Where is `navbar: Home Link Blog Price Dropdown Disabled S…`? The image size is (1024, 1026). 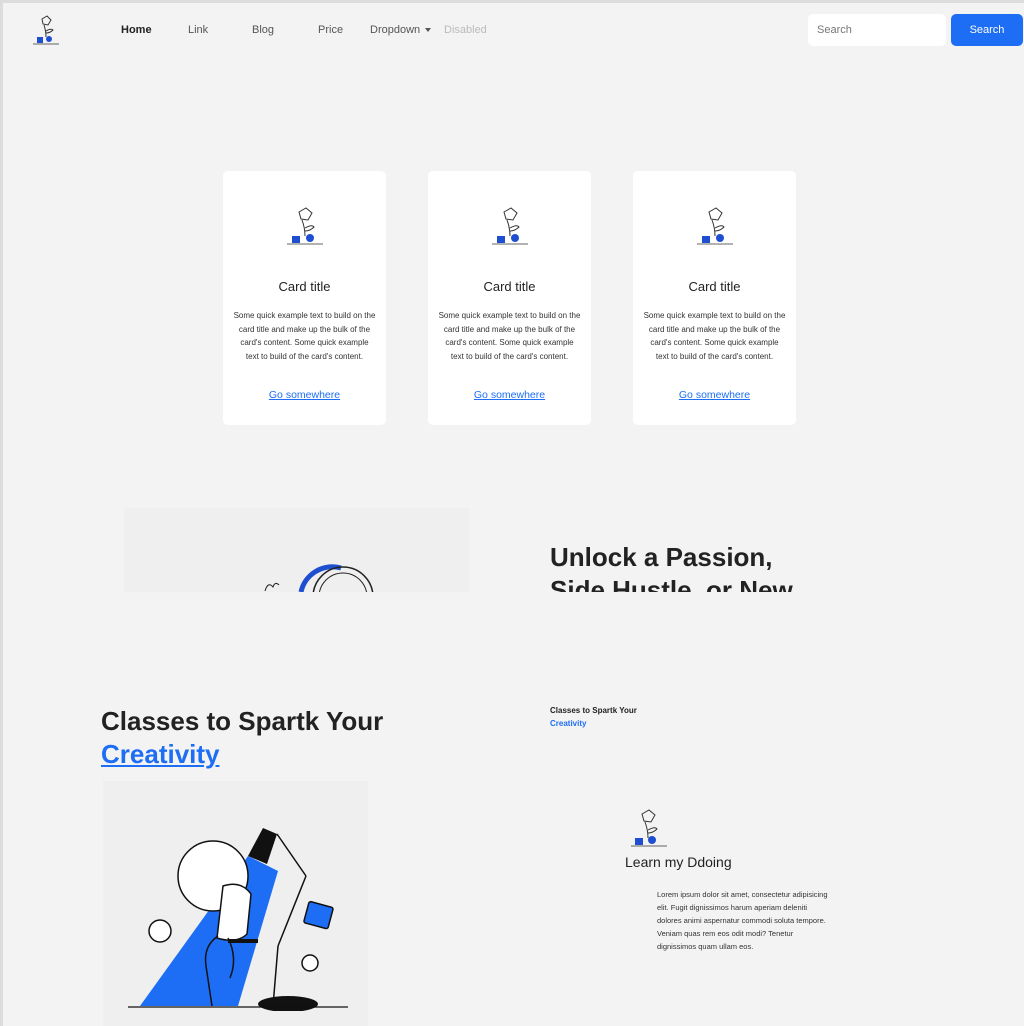
navbar: Home Link Blog Price Dropdown Disabled S… is located at coordinates (513, 29).